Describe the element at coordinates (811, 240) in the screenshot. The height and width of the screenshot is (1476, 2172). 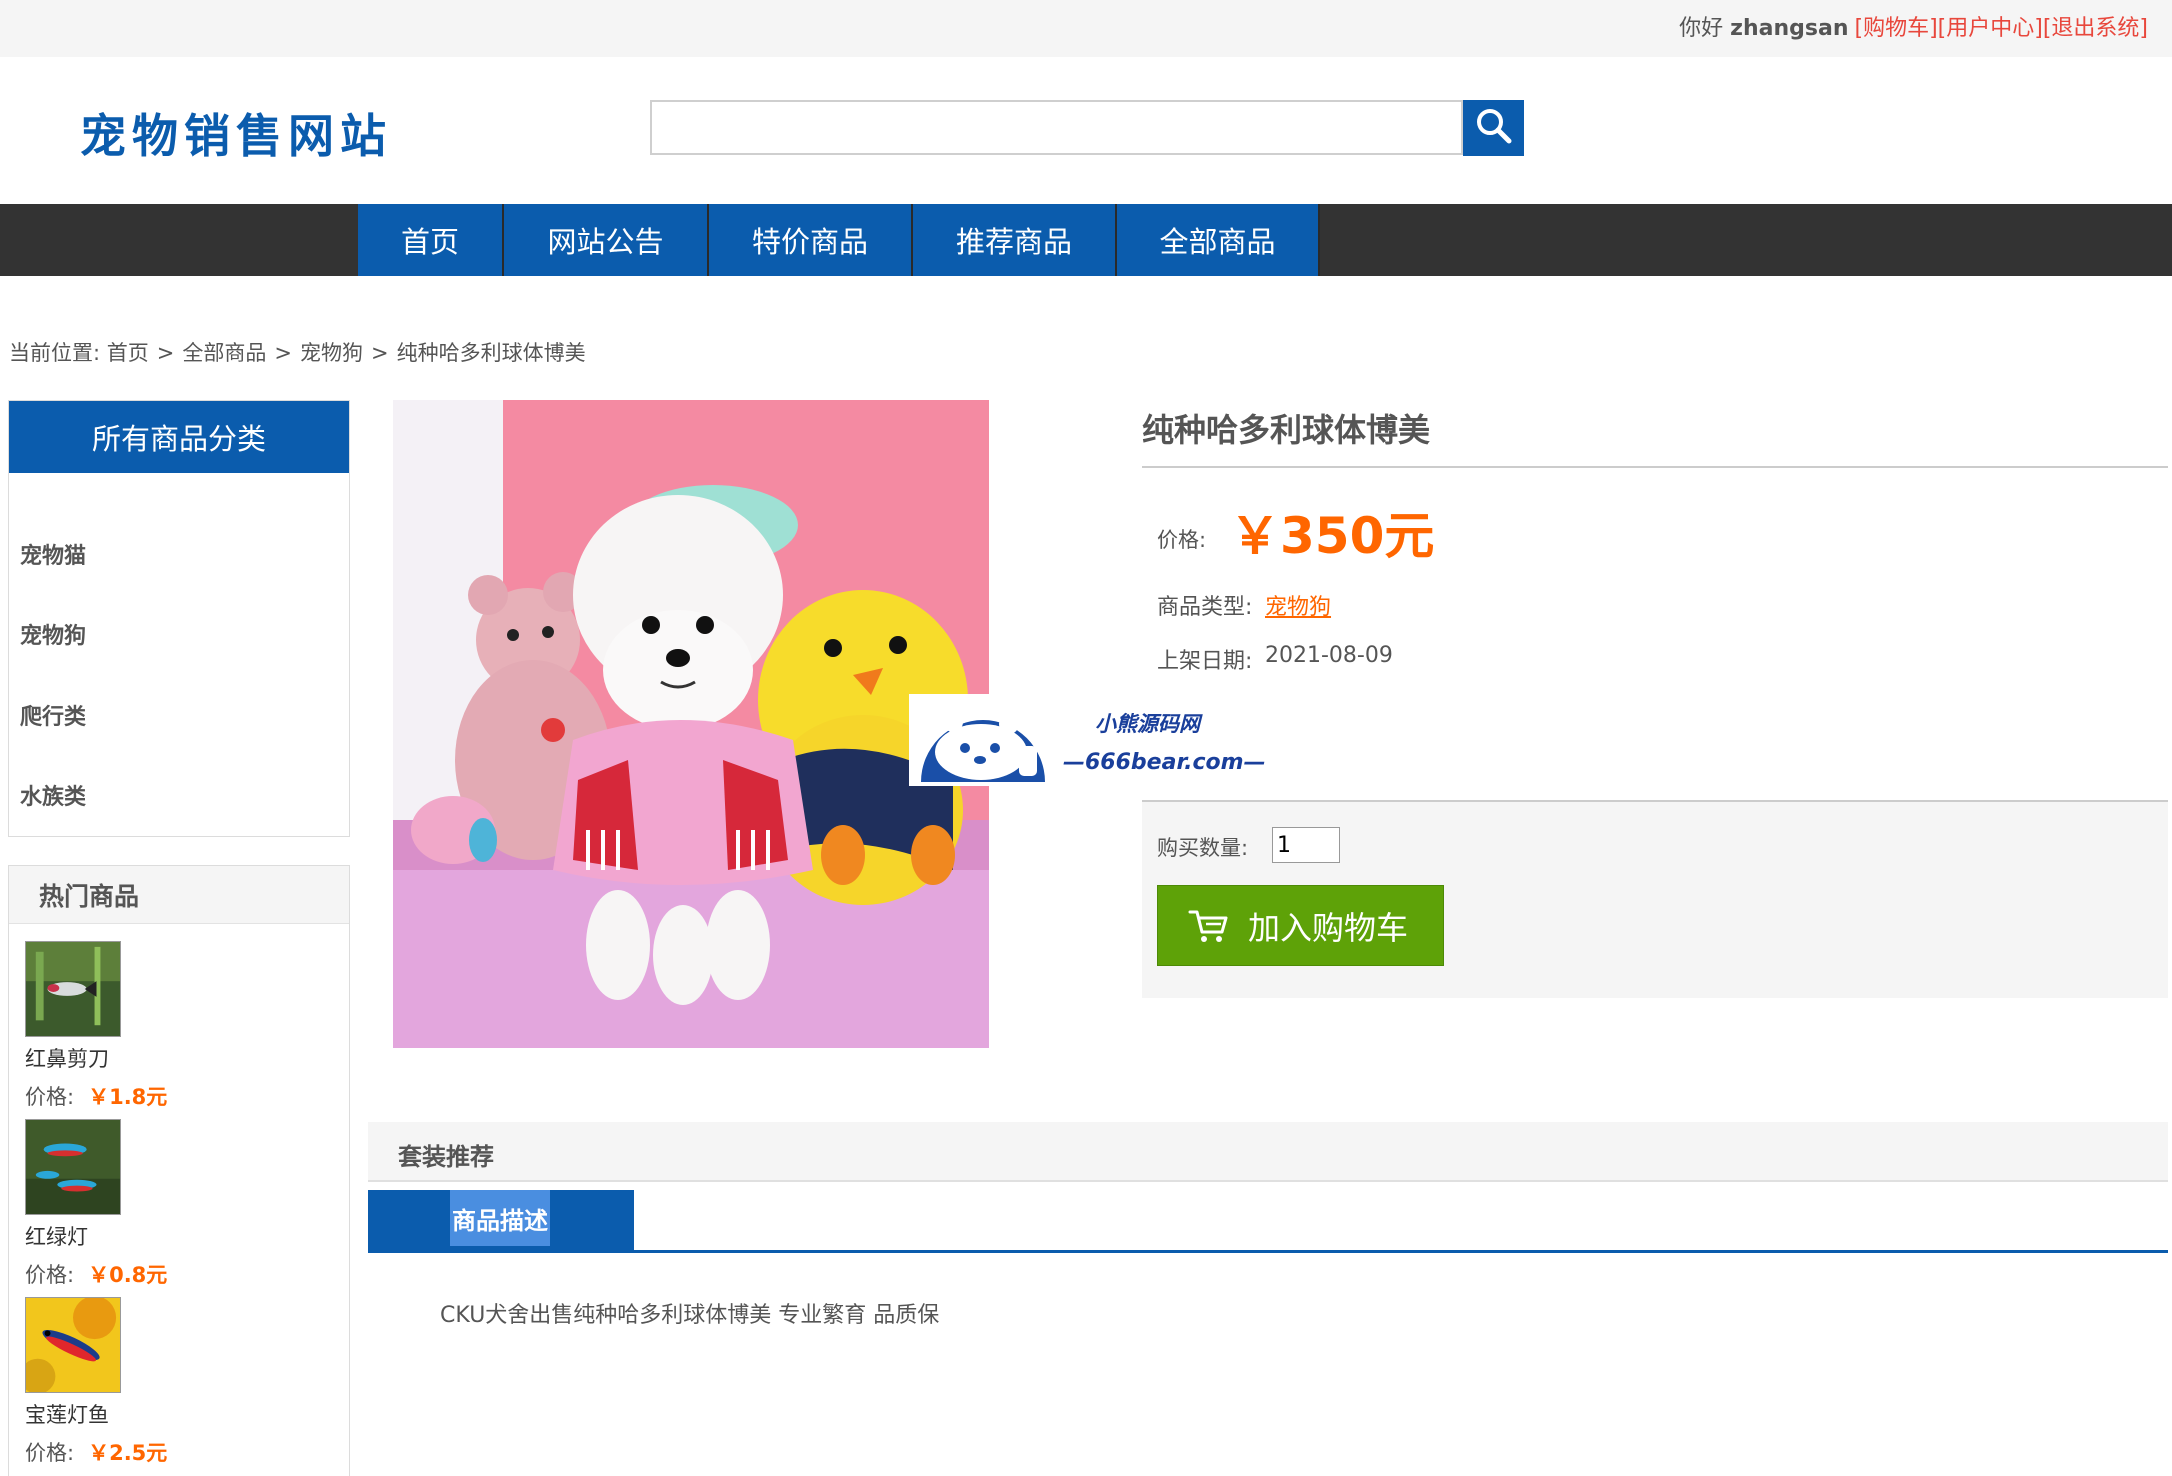
I see `nav-special-offers: 特价商品` at that location.